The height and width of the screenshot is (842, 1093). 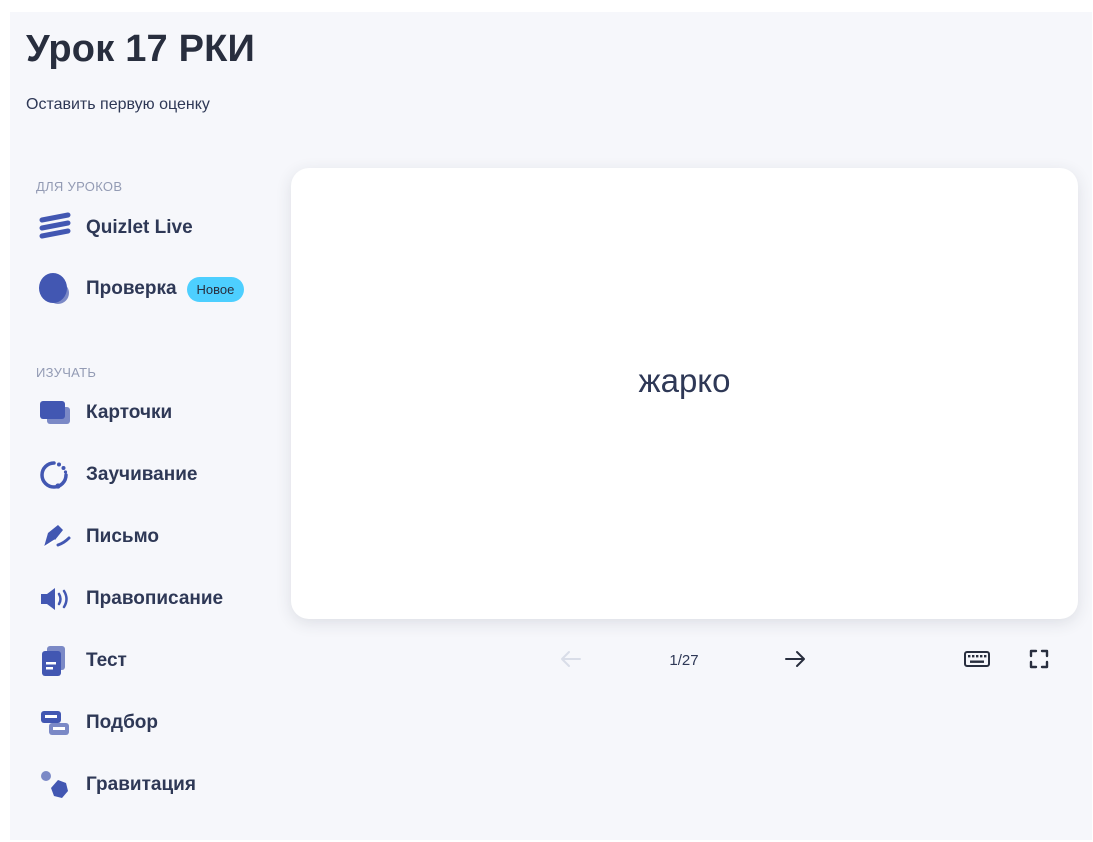 I want to click on sidebar-item-label: Письмо, so click(x=122, y=536).